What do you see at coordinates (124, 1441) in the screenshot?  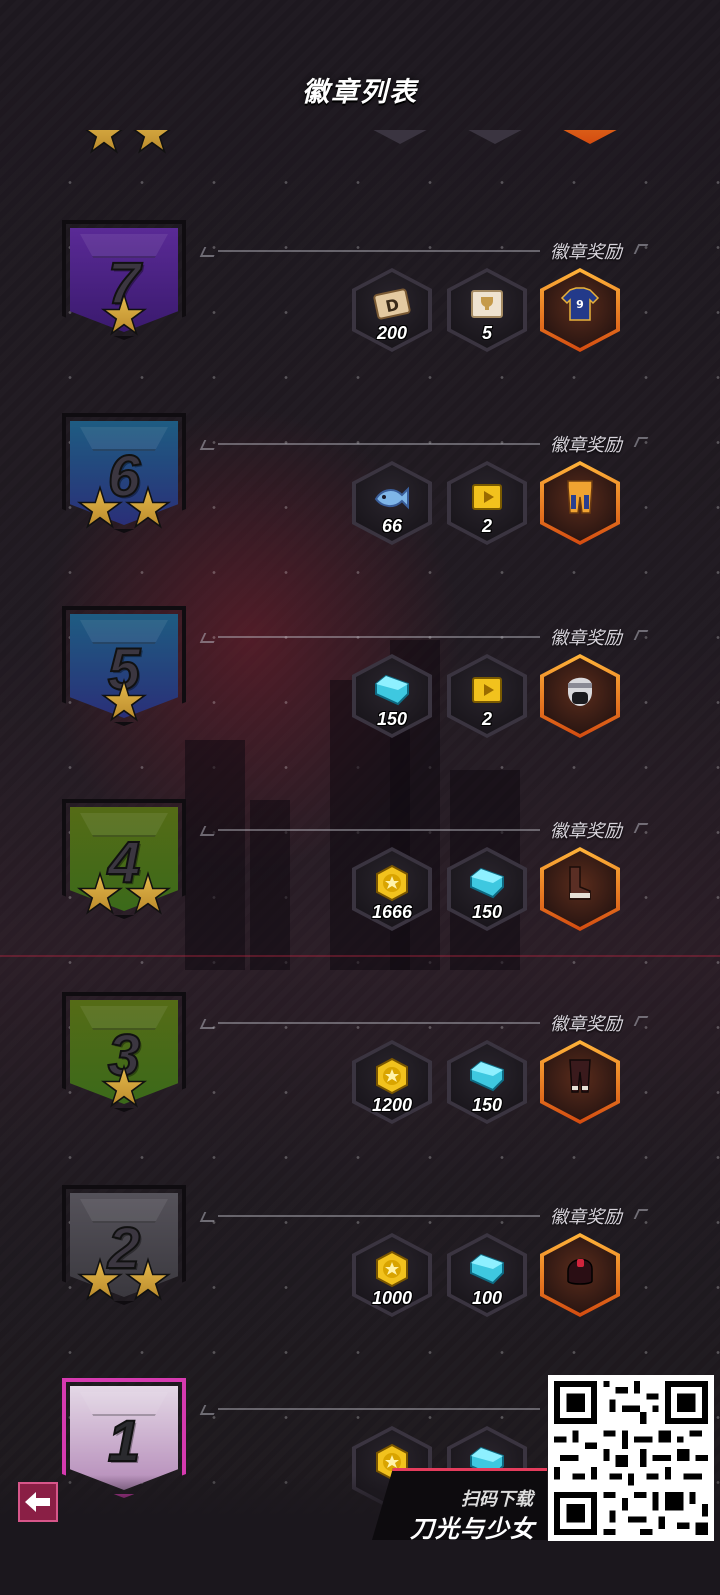 I see `badge-level-number: 1` at bounding box center [124, 1441].